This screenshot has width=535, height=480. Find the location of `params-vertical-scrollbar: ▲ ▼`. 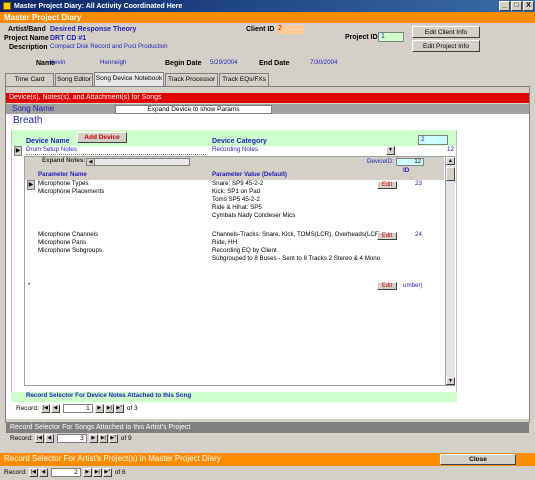

params-vertical-scrollbar: ▲ ▼ is located at coordinates (450, 271).